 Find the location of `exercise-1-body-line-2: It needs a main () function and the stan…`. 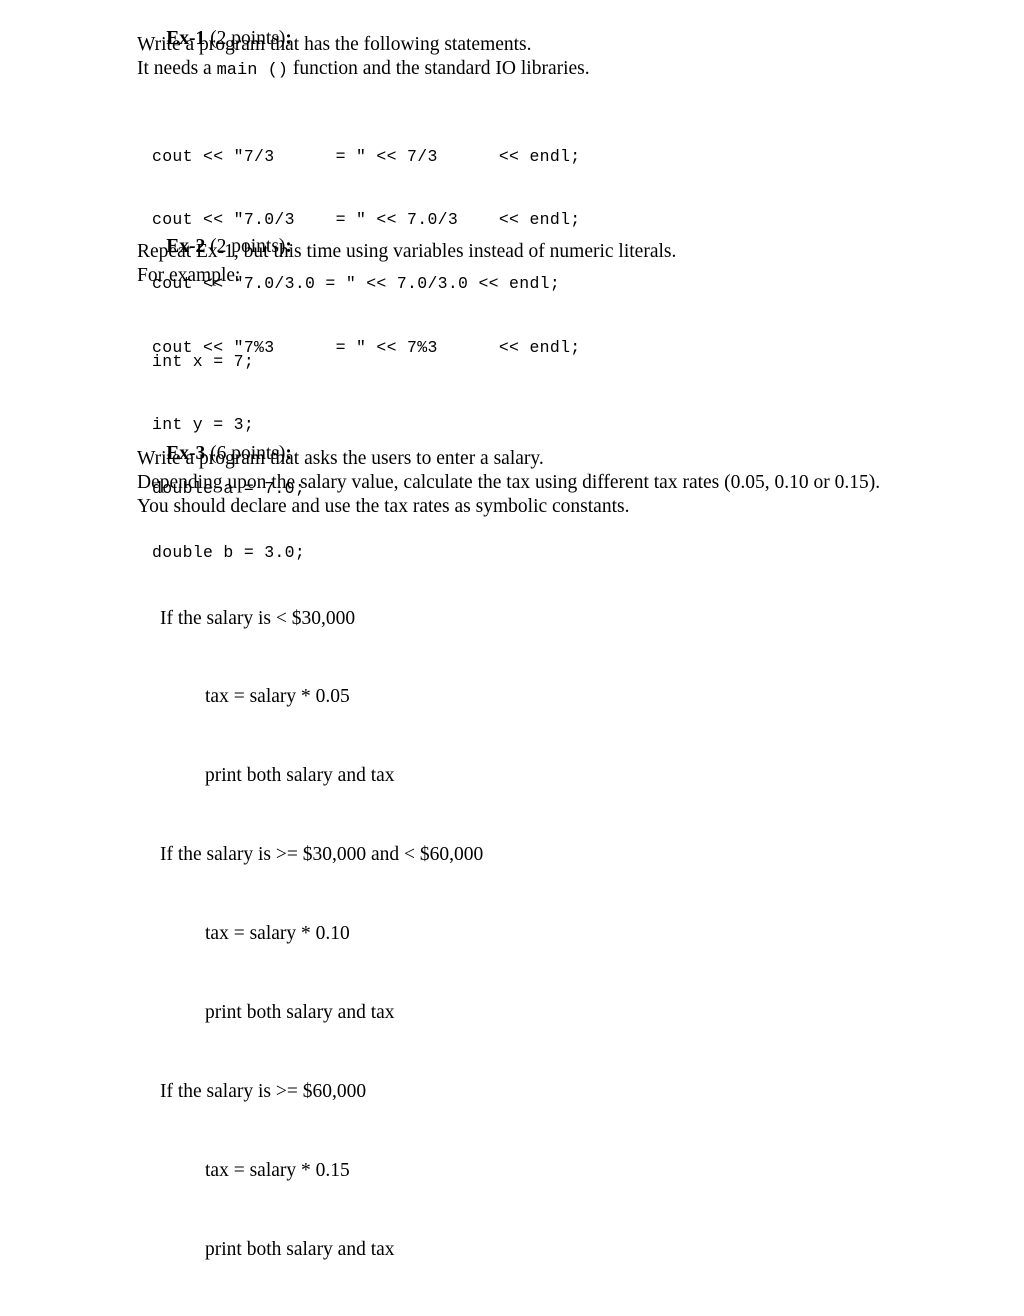

exercise-1-body-line-2: It needs a main () function and the stan… is located at coordinates (363, 70).